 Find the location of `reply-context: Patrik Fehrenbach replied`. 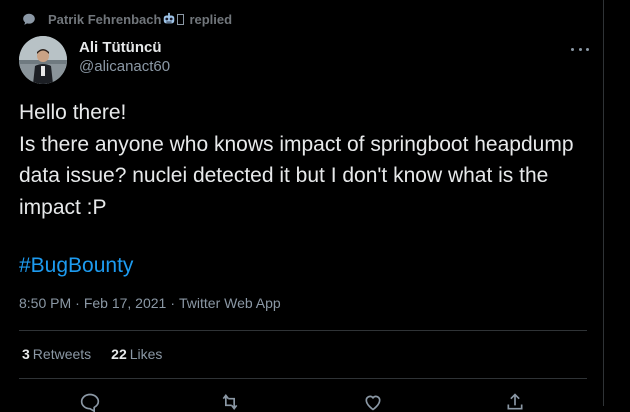

reply-context: Patrik Fehrenbach replied is located at coordinates (127, 19).